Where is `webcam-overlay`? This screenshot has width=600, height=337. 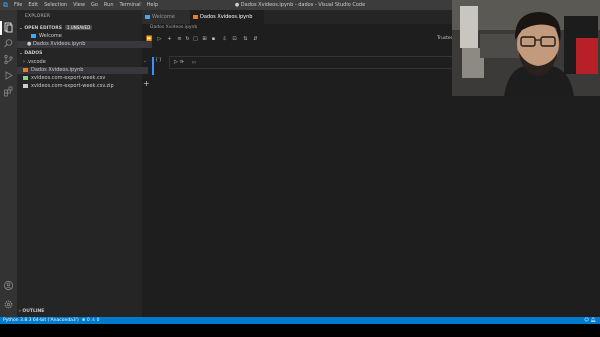
webcam-overlay is located at coordinates (526, 48).